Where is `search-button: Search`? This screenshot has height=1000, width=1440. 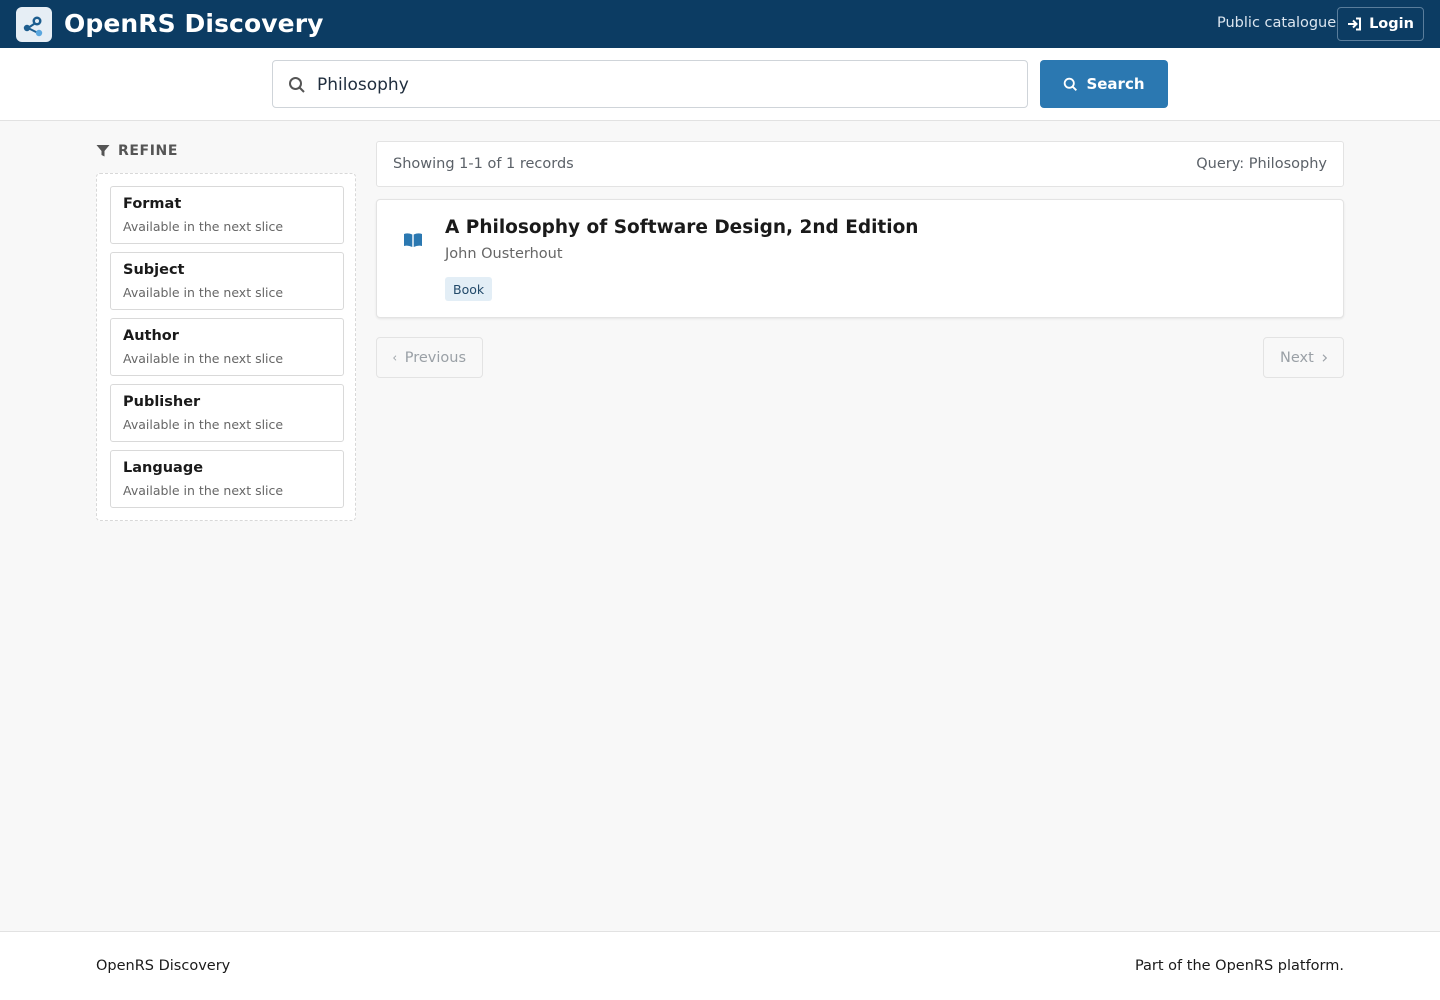 search-button: Search is located at coordinates (1104, 84).